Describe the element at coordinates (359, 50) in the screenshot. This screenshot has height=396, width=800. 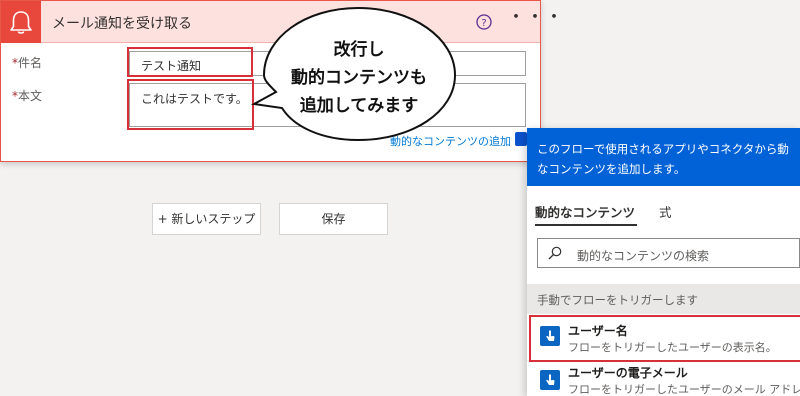
I see `callout-line-1: 改行し` at that location.